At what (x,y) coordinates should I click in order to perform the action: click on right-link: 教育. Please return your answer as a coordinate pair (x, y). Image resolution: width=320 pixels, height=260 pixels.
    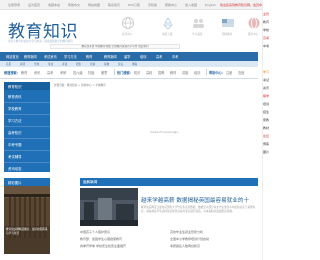
    Looking at the image, I should click on (266, 22).